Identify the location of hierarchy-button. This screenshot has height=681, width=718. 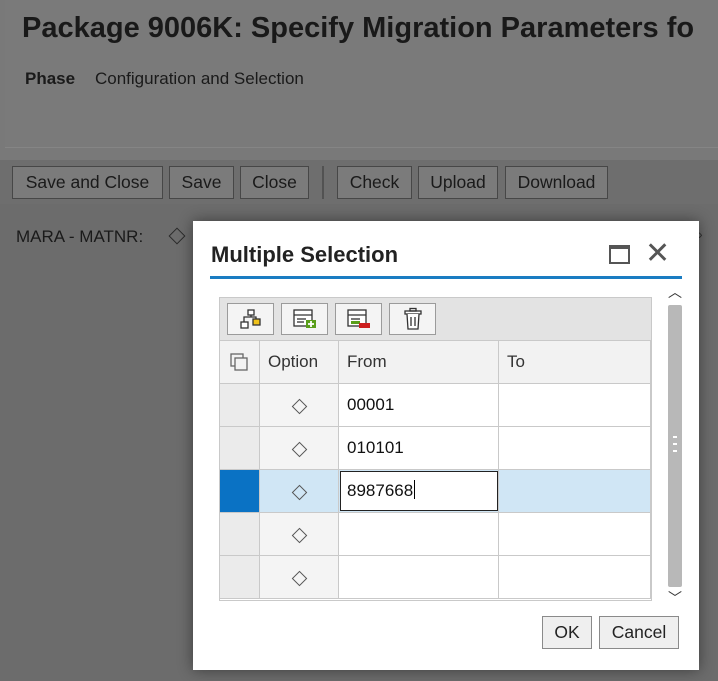
(250, 319).